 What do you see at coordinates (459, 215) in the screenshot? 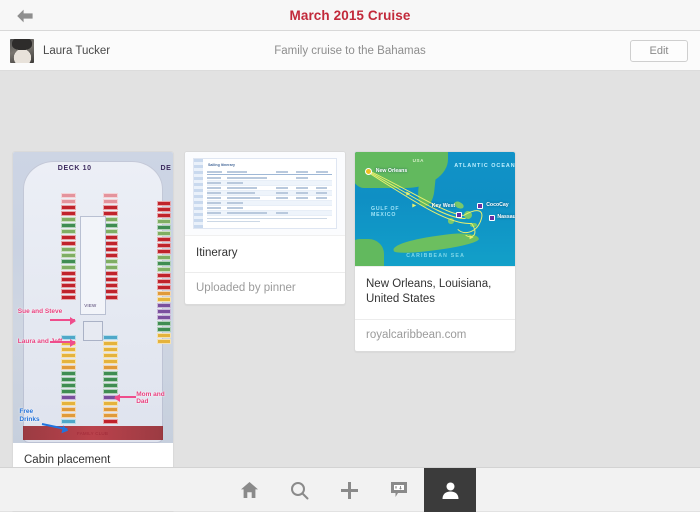
I see `map-port-key-west` at bounding box center [459, 215].